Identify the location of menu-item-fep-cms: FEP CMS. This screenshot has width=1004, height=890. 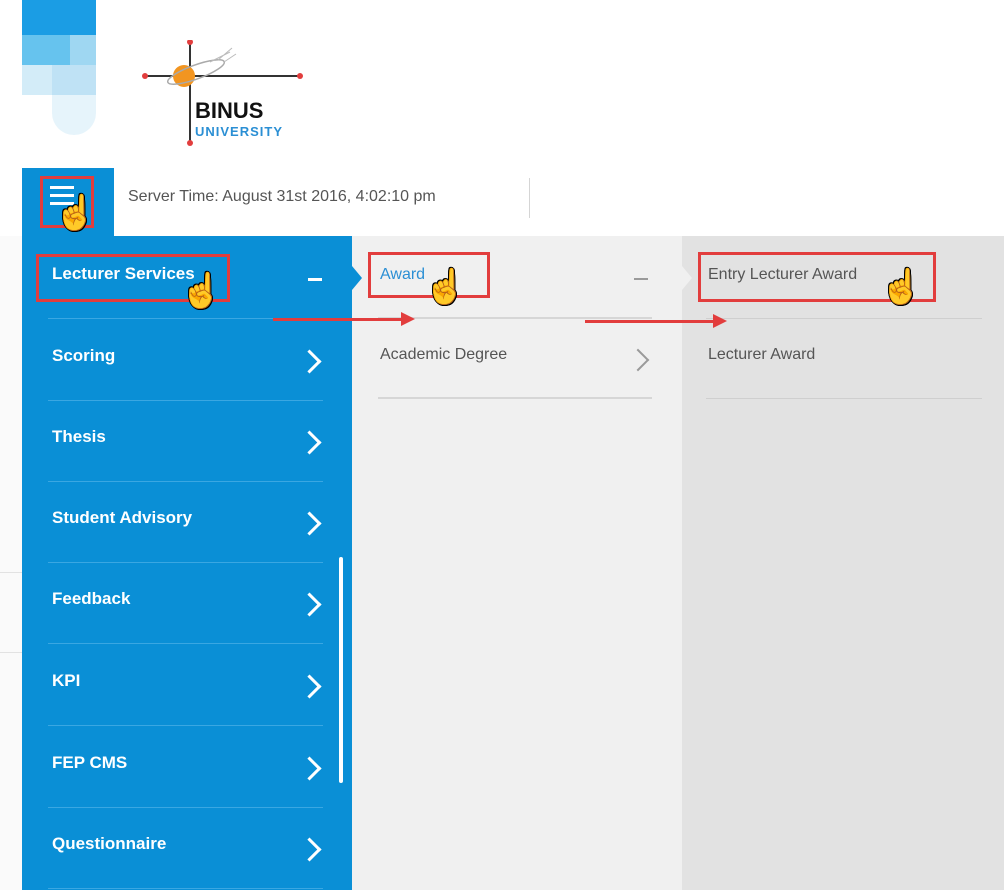
(188, 767).